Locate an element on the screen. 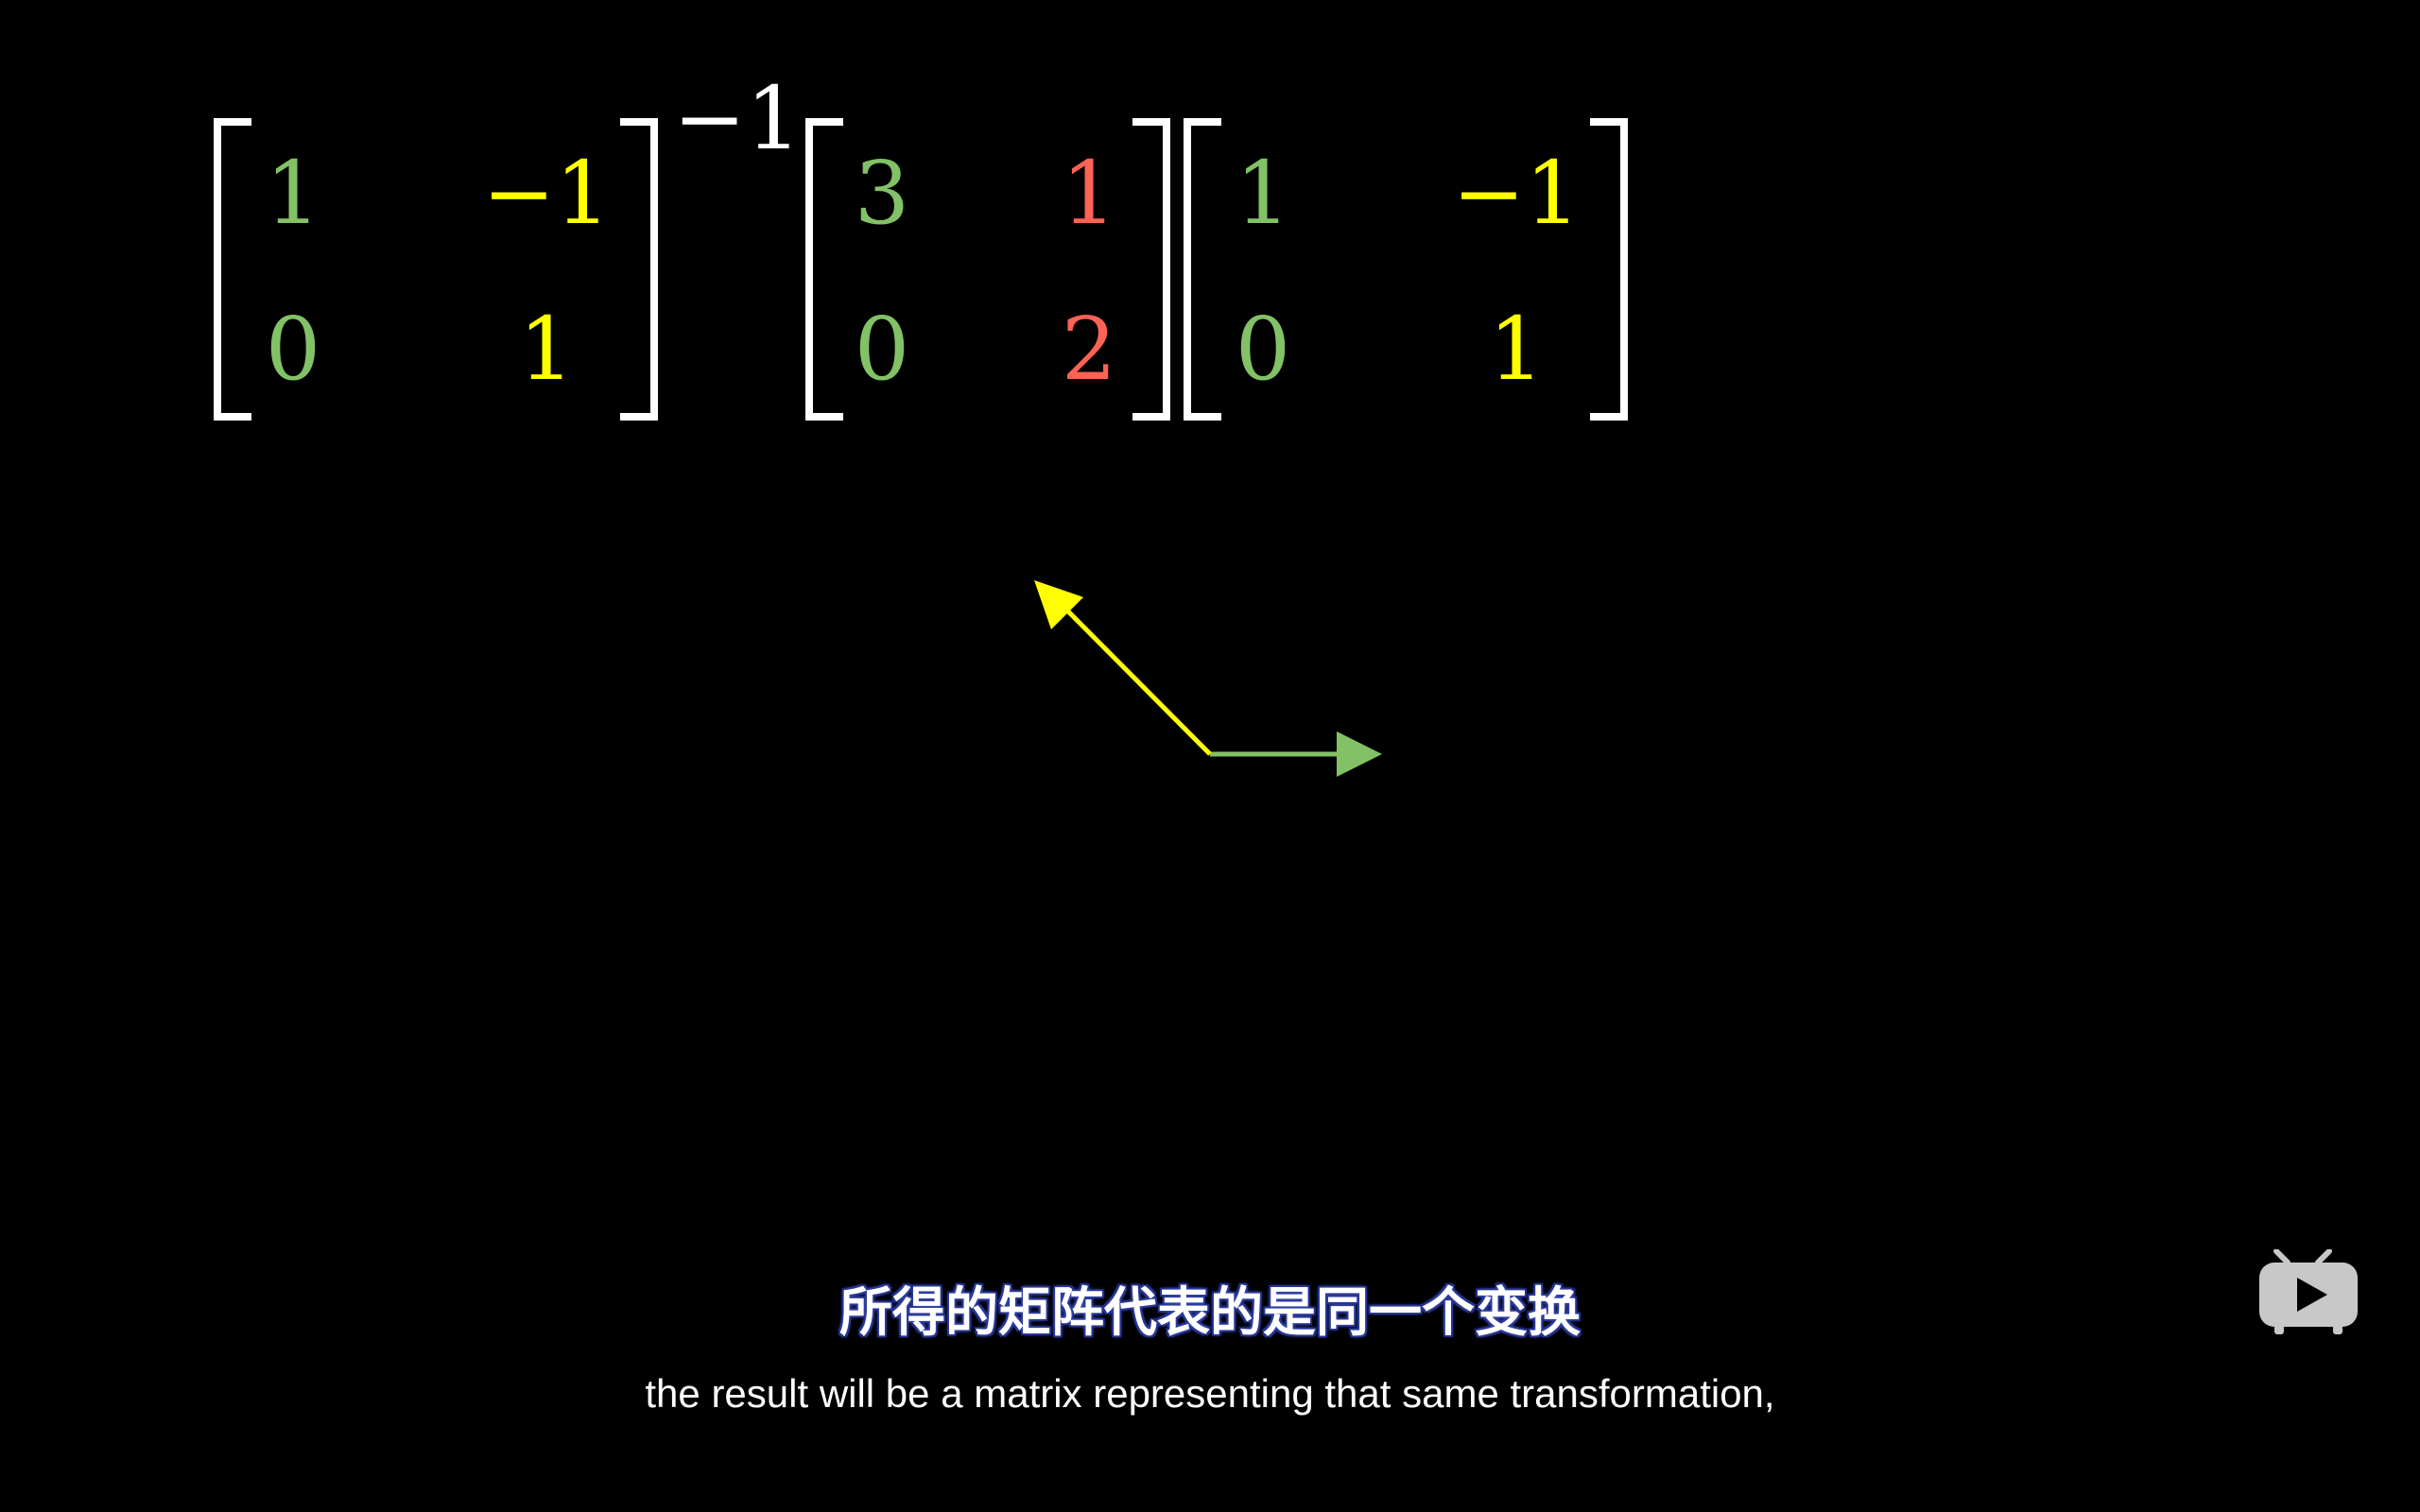  tv-play-icon is located at coordinates (2308, 1291).